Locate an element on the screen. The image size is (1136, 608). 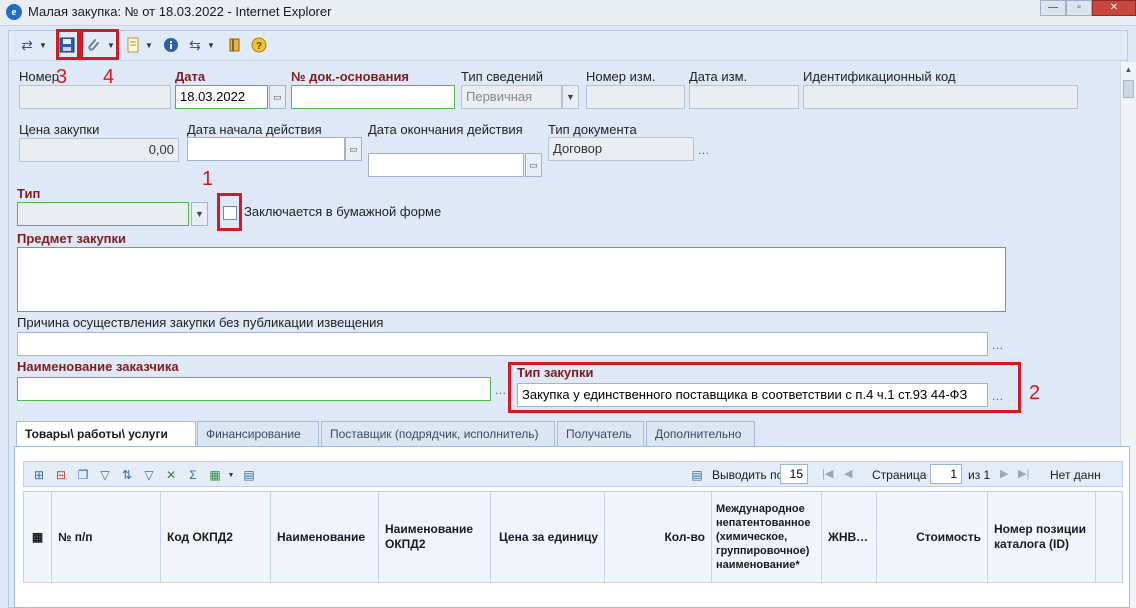
refresh-dropdown-icon: ▼ is located at coordinates (211, 45).